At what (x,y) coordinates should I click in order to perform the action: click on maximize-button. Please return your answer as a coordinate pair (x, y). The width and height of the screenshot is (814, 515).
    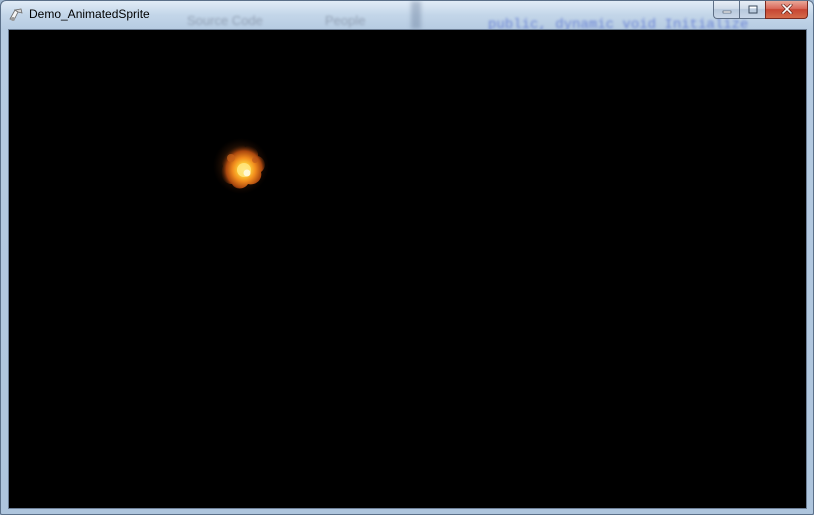
    Looking at the image, I should click on (752, 10).